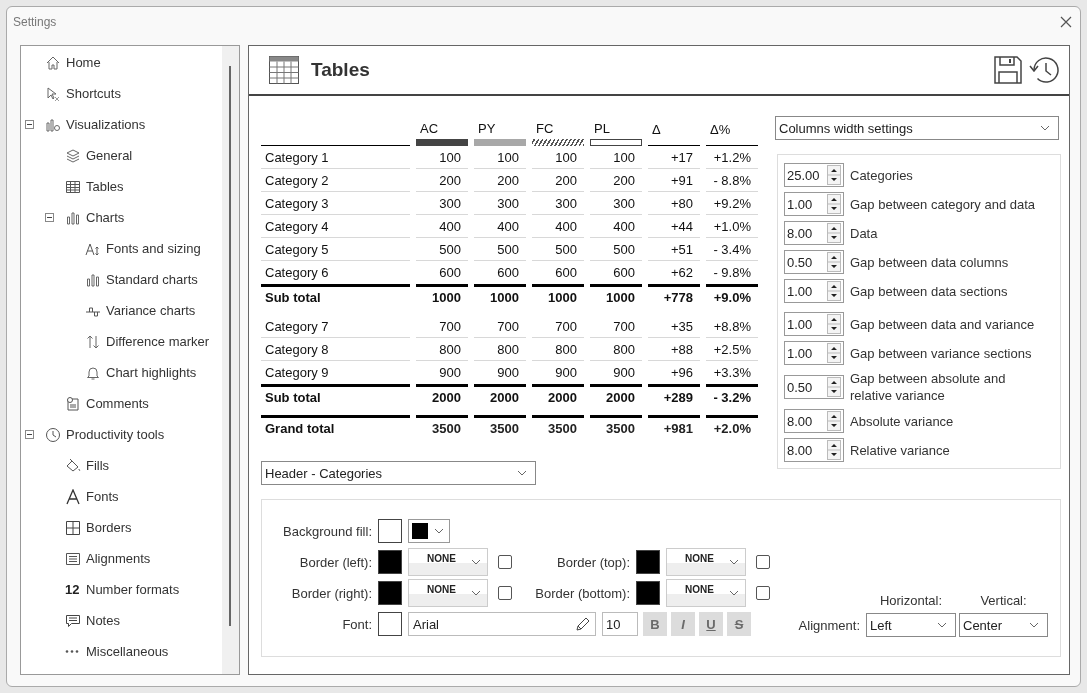  I want to click on table-cell: - 9.8%, so click(732, 272).